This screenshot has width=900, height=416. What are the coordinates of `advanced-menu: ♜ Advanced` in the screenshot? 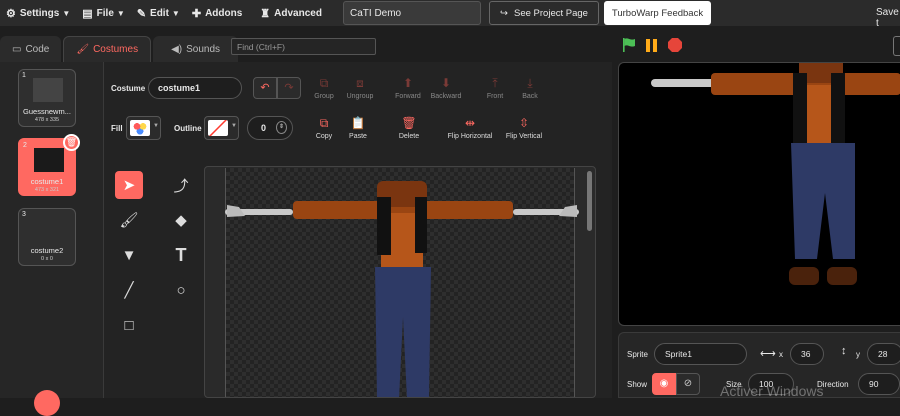 It's located at (291, 13).